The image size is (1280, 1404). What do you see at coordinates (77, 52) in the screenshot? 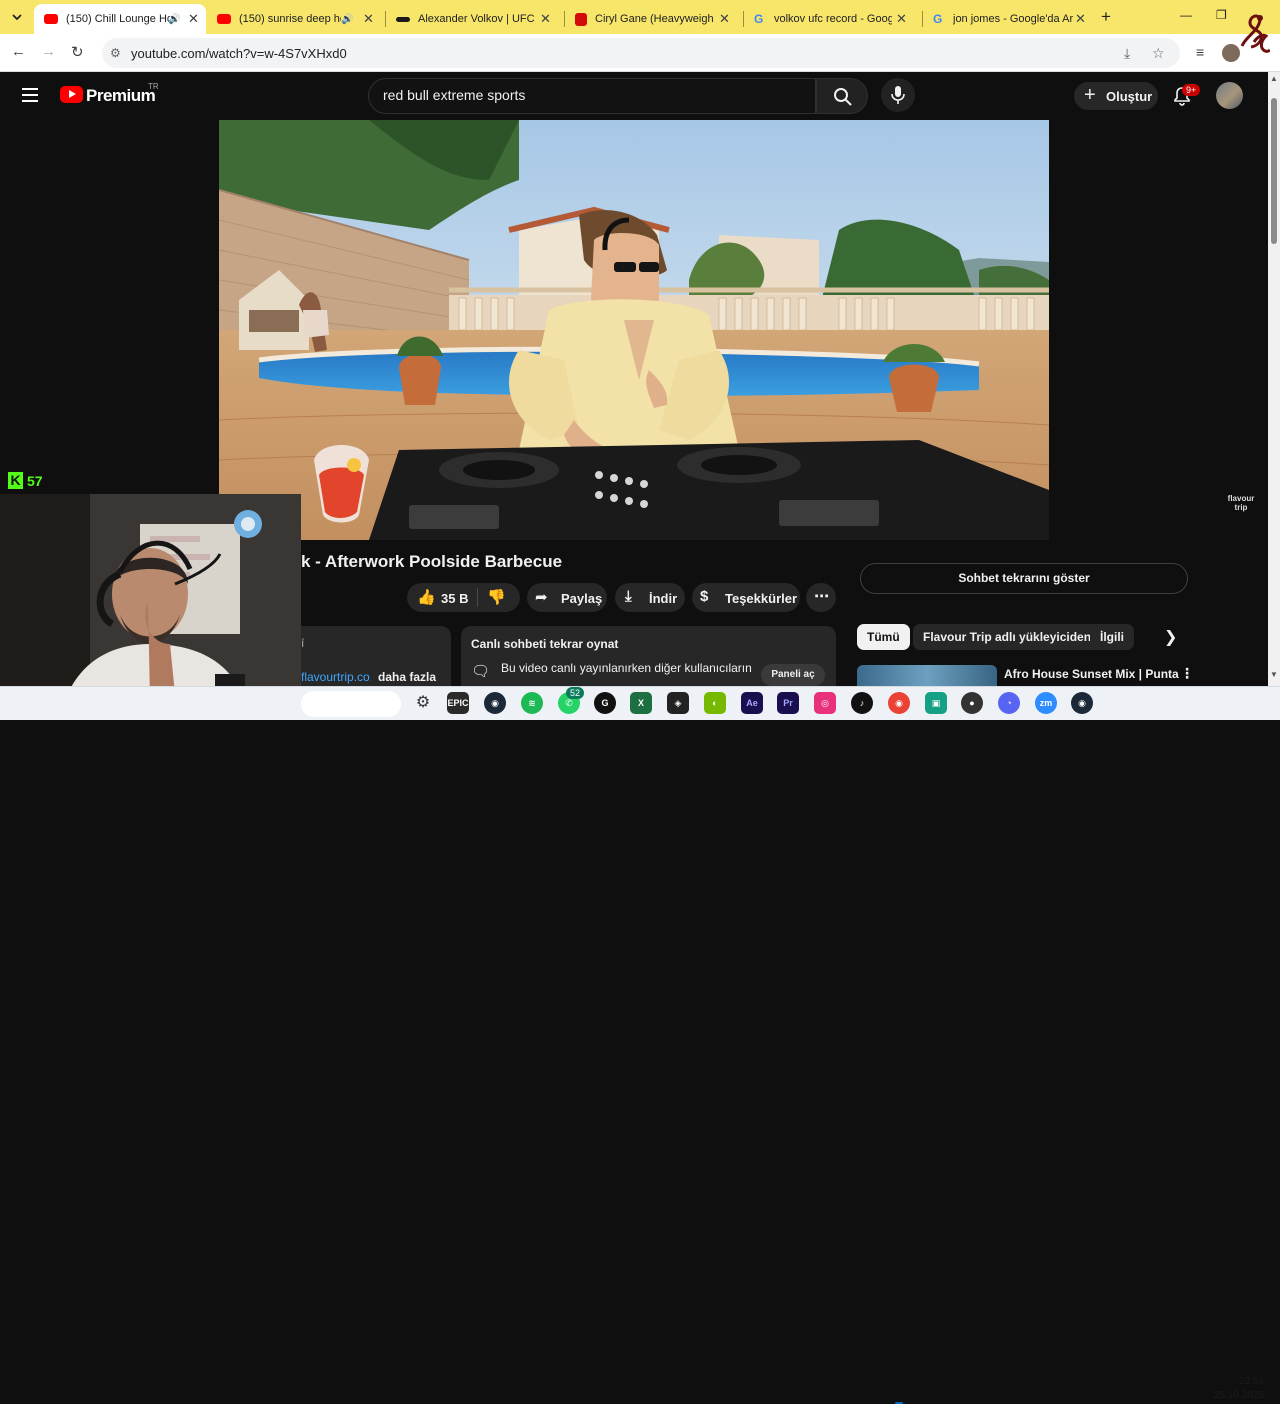
I see `reload-icon: ↻` at bounding box center [77, 52].